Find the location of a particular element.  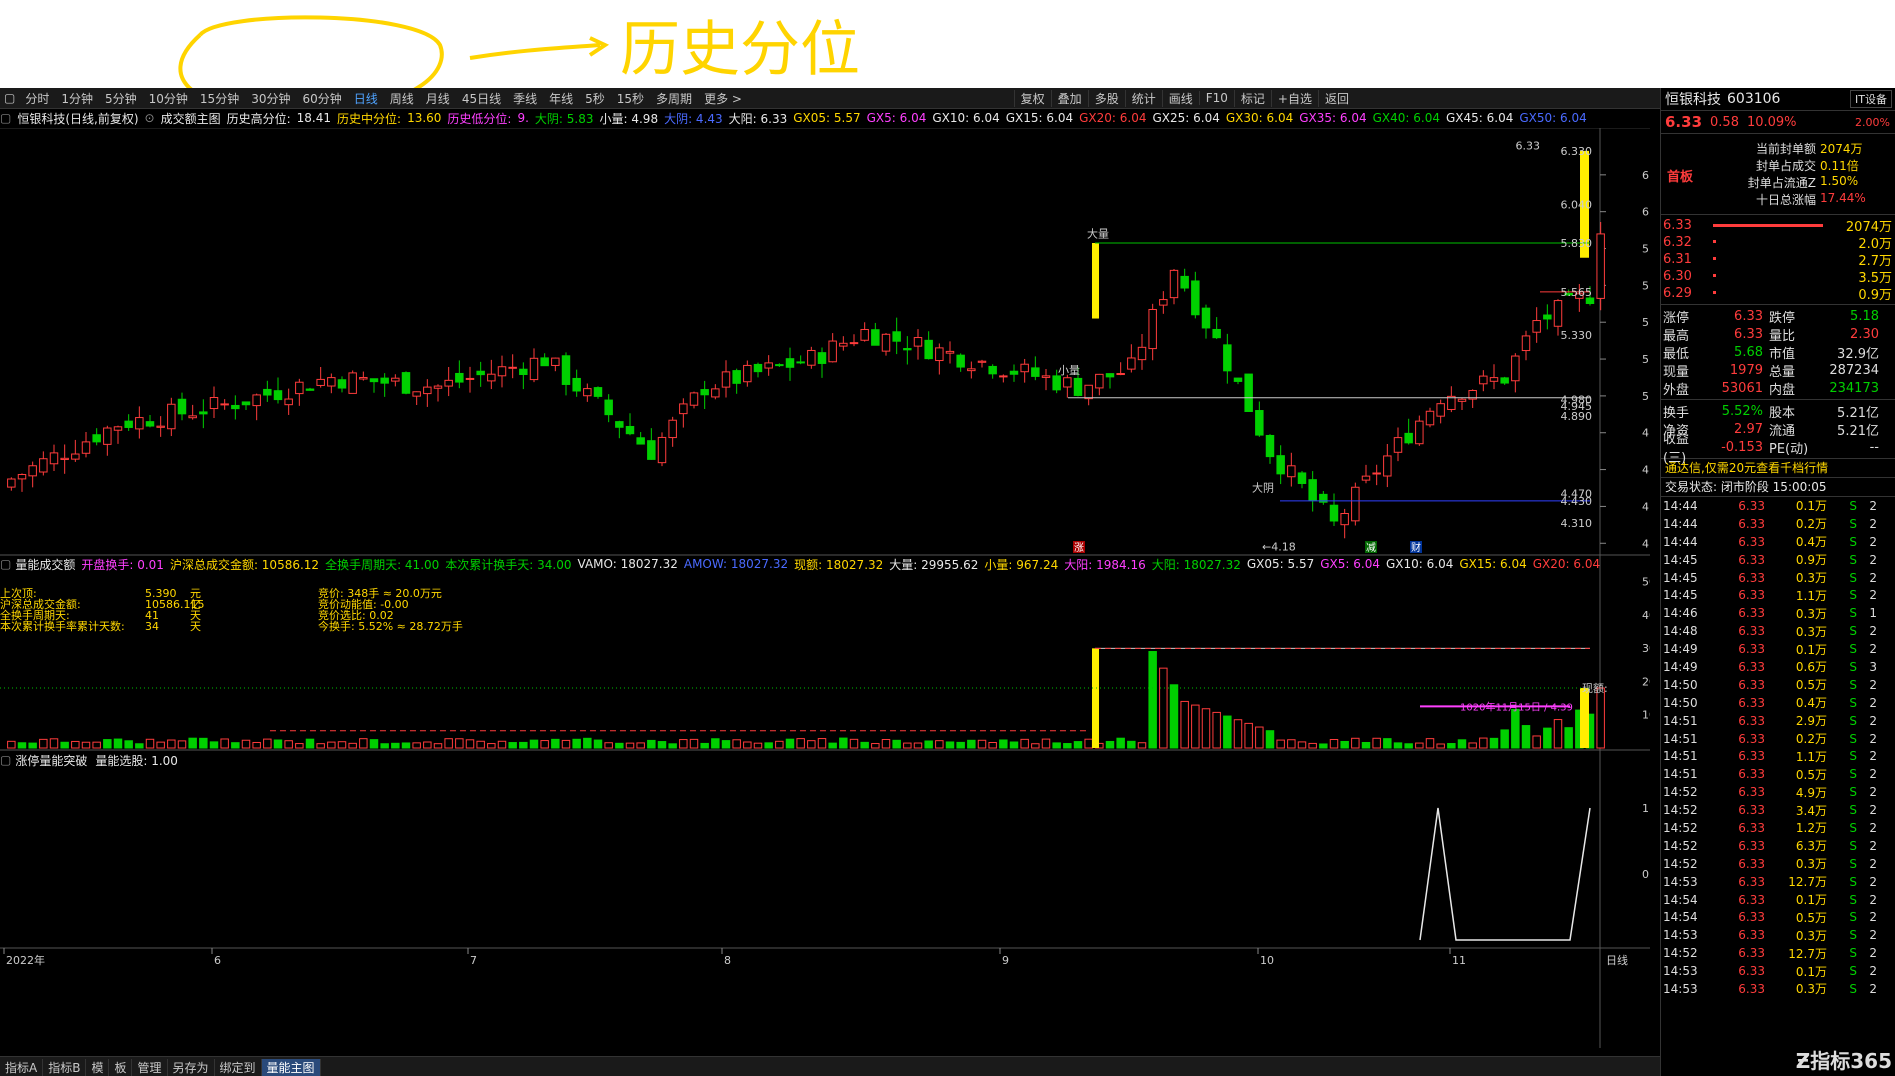

tick-row: 14:52 6.33 3.4万 S 2 is located at coordinates (1778, 810).